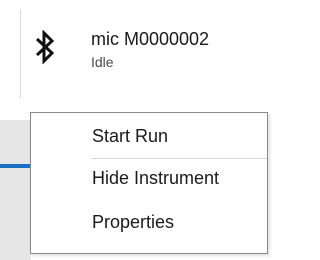  I want to click on menu-item-hide-instrument: Hide Instrument, so click(149, 177).